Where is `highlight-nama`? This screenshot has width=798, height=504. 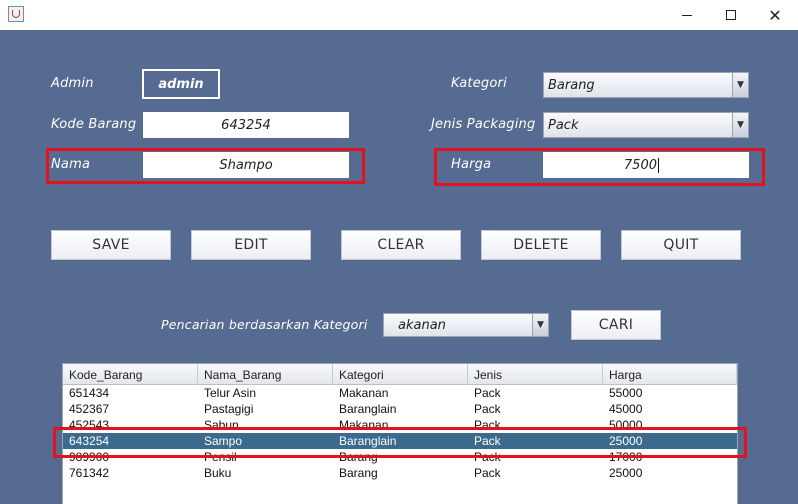 highlight-nama is located at coordinates (205, 166).